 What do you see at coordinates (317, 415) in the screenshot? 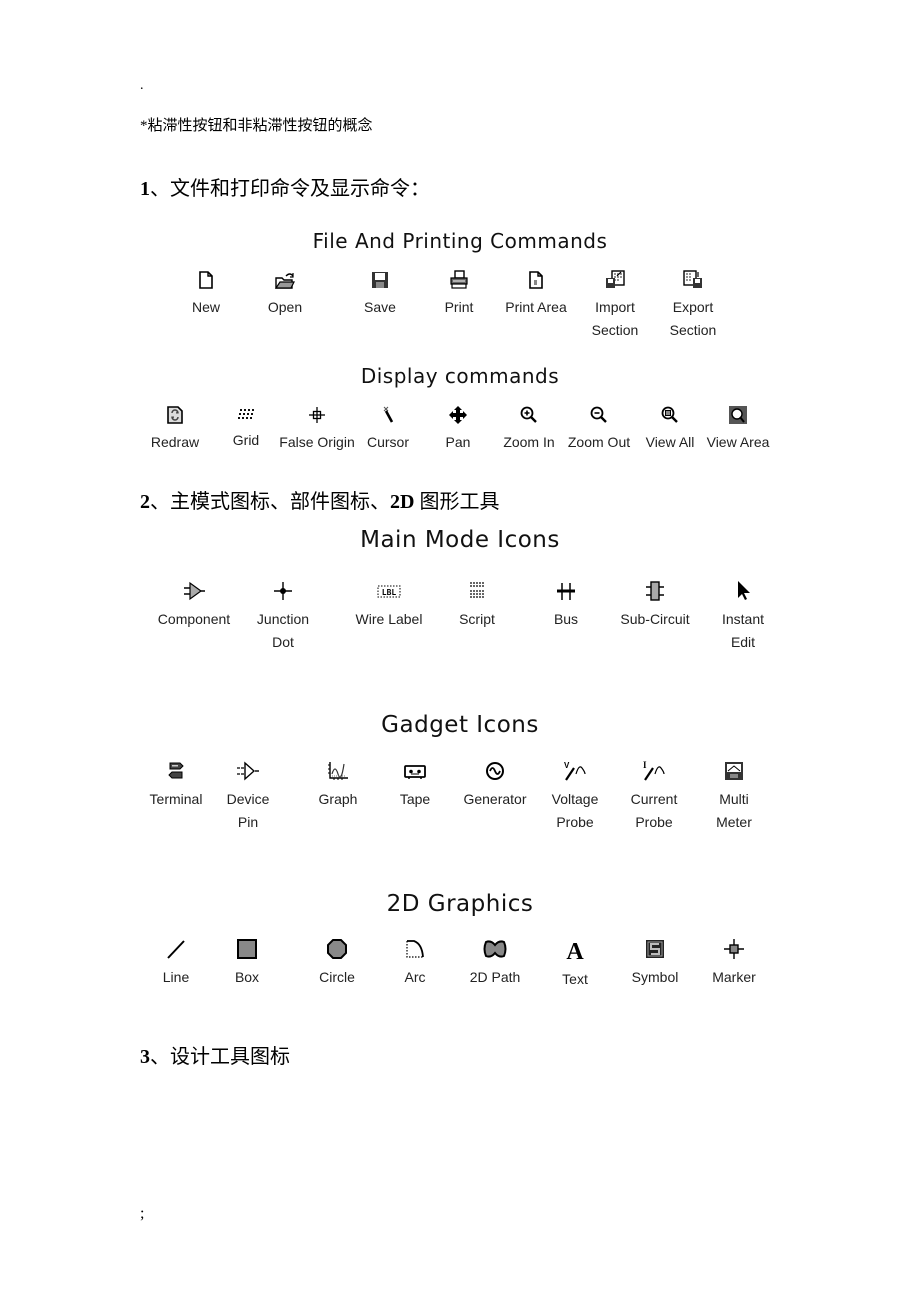
I see `crosshair-origin-icon` at bounding box center [317, 415].